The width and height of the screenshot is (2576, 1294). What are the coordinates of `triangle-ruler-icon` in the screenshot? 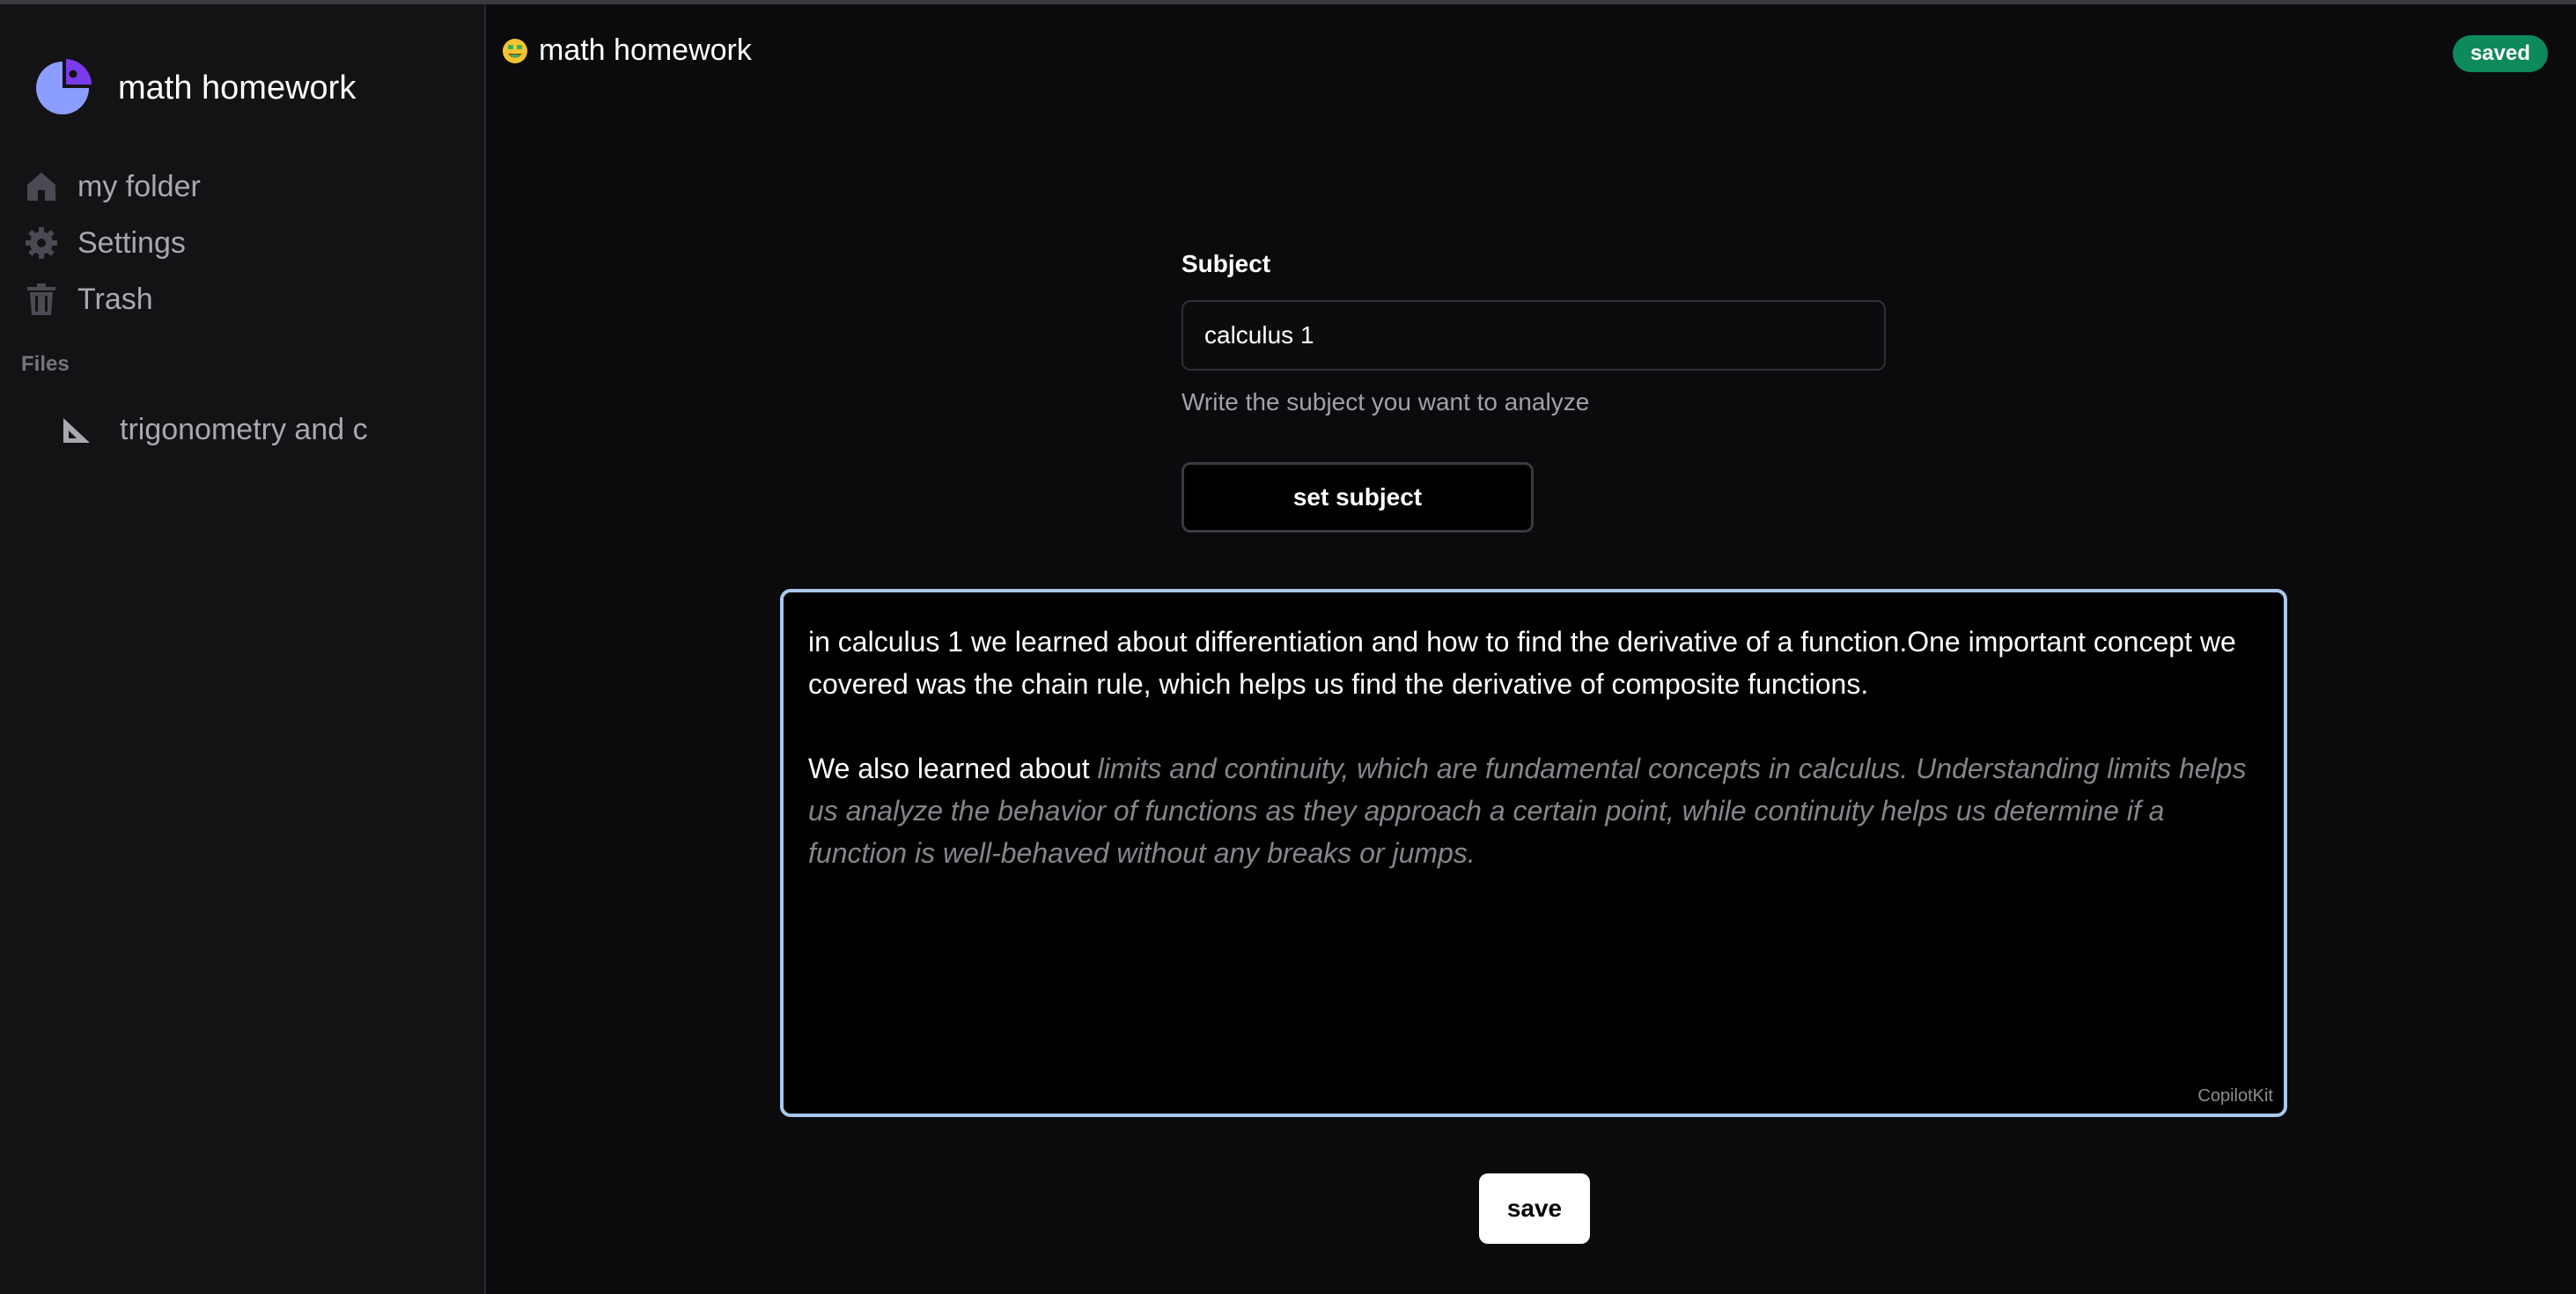 It's located at (77, 430).